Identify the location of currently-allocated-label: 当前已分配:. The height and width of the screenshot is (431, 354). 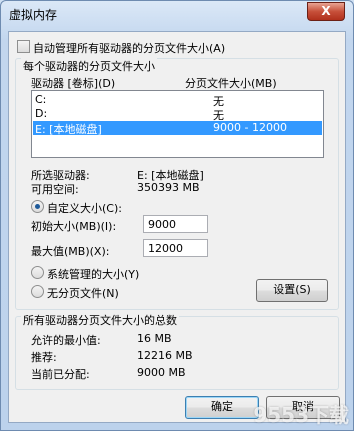
(60, 374).